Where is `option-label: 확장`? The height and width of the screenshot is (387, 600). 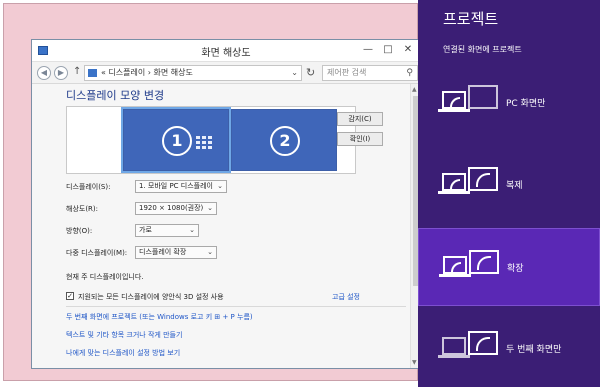 option-label: 확장 is located at coordinates (515, 269).